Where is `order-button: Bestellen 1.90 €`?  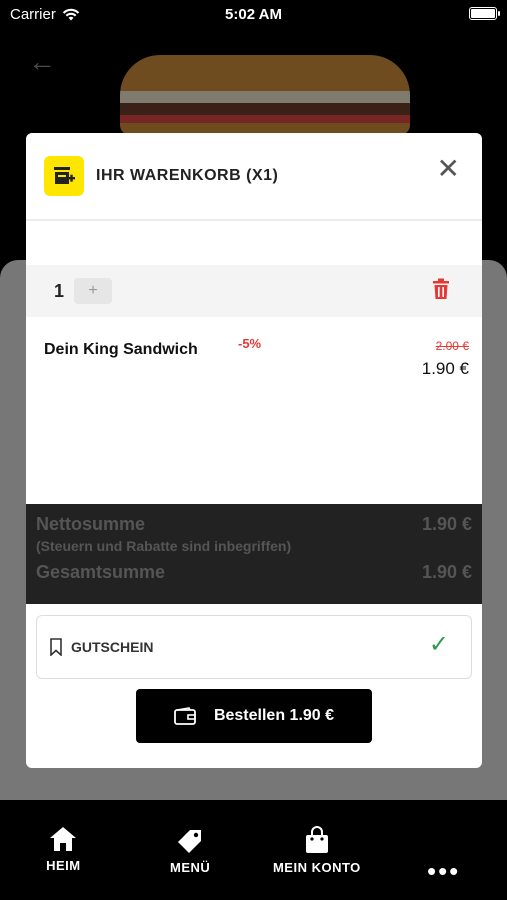 order-button: Bestellen 1.90 € is located at coordinates (254, 716).